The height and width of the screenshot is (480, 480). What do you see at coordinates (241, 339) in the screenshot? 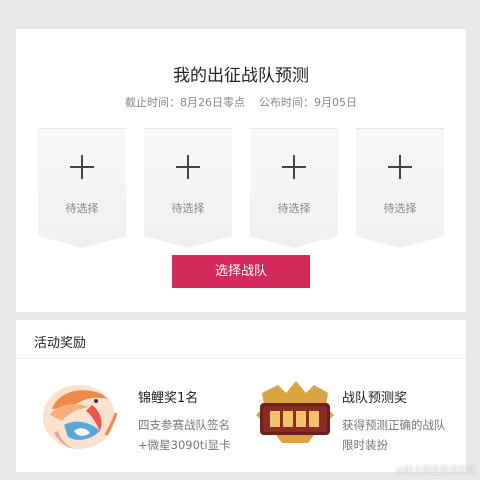
I see `rewards-header: 活动奖励` at bounding box center [241, 339].